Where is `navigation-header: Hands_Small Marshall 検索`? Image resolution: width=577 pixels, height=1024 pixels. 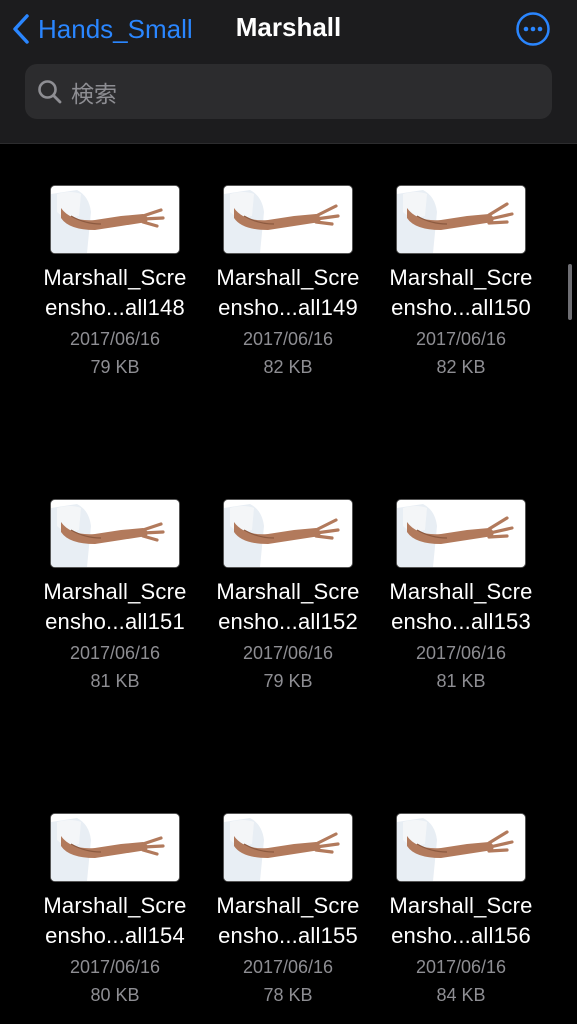 navigation-header: Hands_Small Marshall 検索 is located at coordinates (288, 72).